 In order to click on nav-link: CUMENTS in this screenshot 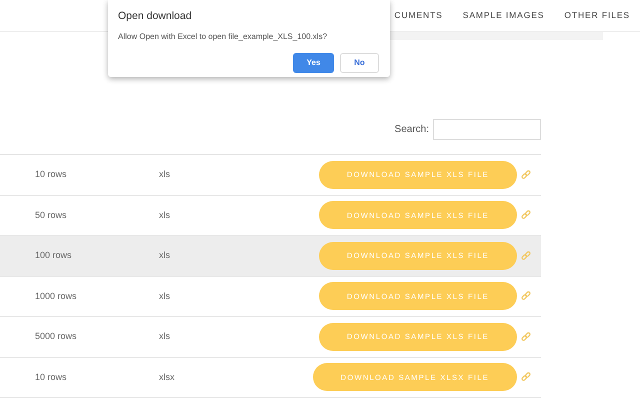, I will do `click(418, 15)`.